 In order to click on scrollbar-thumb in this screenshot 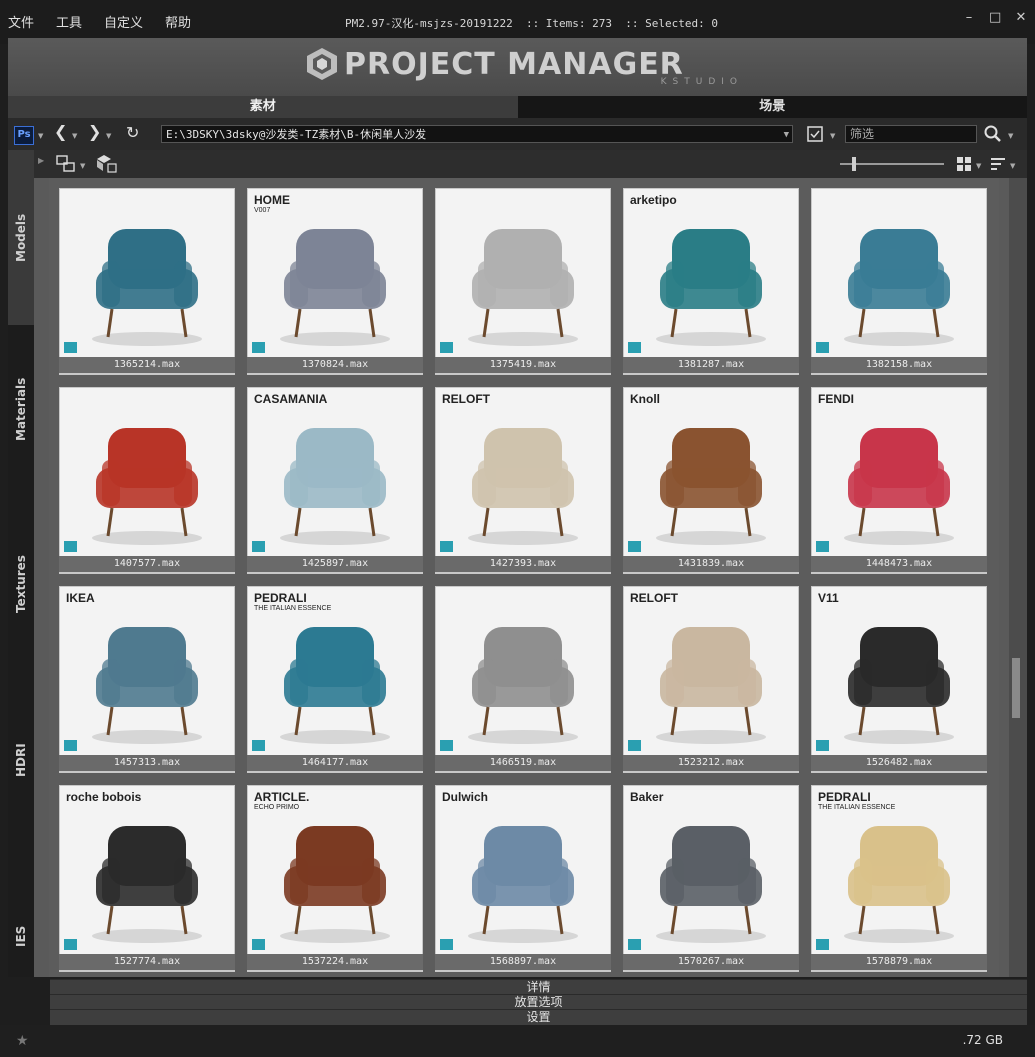, I will do `click(1016, 688)`.